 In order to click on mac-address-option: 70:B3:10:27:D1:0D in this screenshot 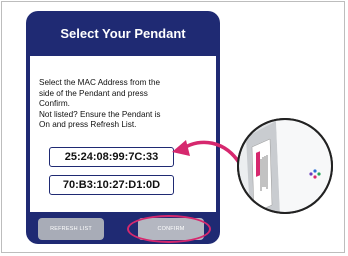, I will do `click(111, 185)`.